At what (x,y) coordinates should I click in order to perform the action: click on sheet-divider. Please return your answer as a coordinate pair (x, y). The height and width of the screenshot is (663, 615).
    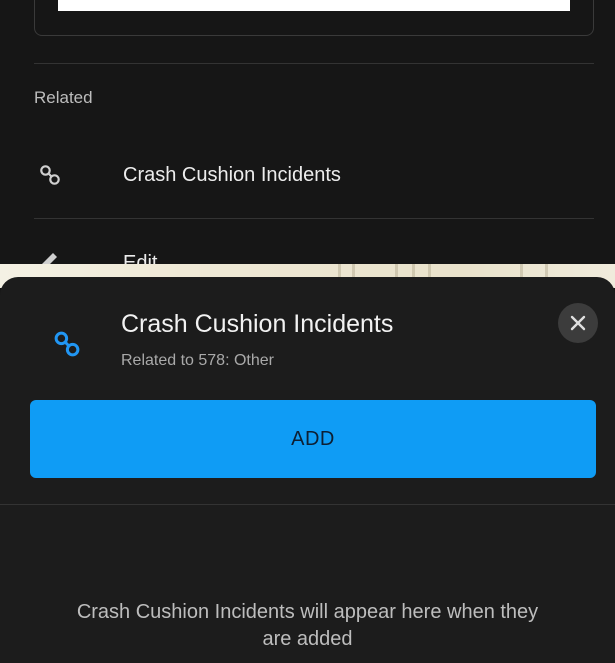
    Looking at the image, I should click on (307, 504).